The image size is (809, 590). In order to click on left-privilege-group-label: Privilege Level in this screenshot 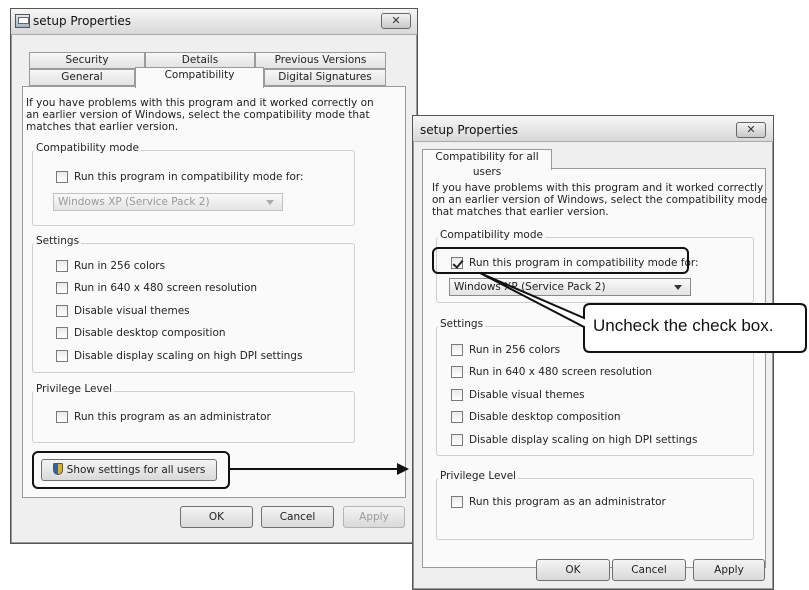, I will do `click(74, 389)`.